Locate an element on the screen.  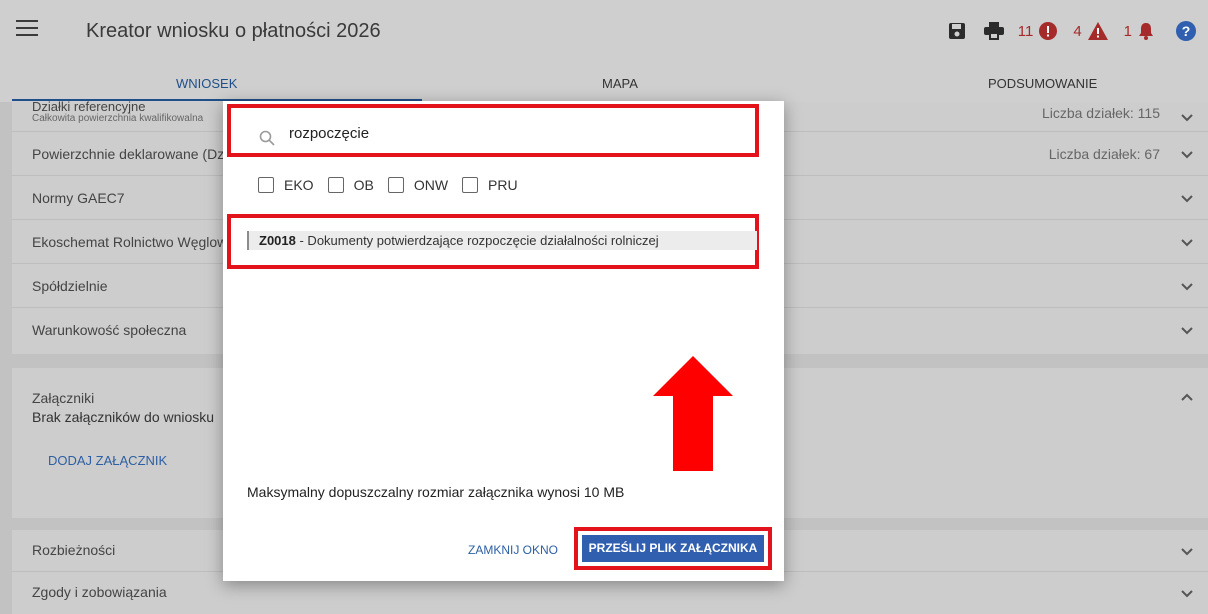
add-attachment-button: DODAJ ZAŁĄCZNIK is located at coordinates (107, 460).